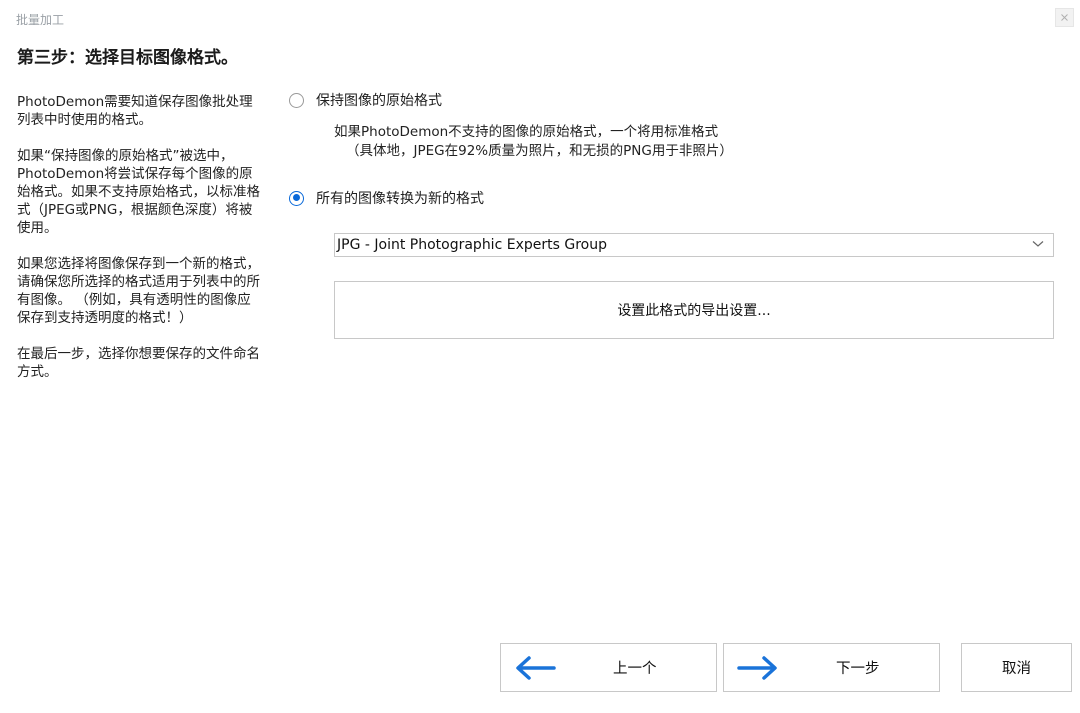 The height and width of the screenshot is (713, 1080). What do you see at coordinates (138, 363) in the screenshot?
I see `help-paragraph: 在最后一步，选择你想要保存的文件命名方式。` at bounding box center [138, 363].